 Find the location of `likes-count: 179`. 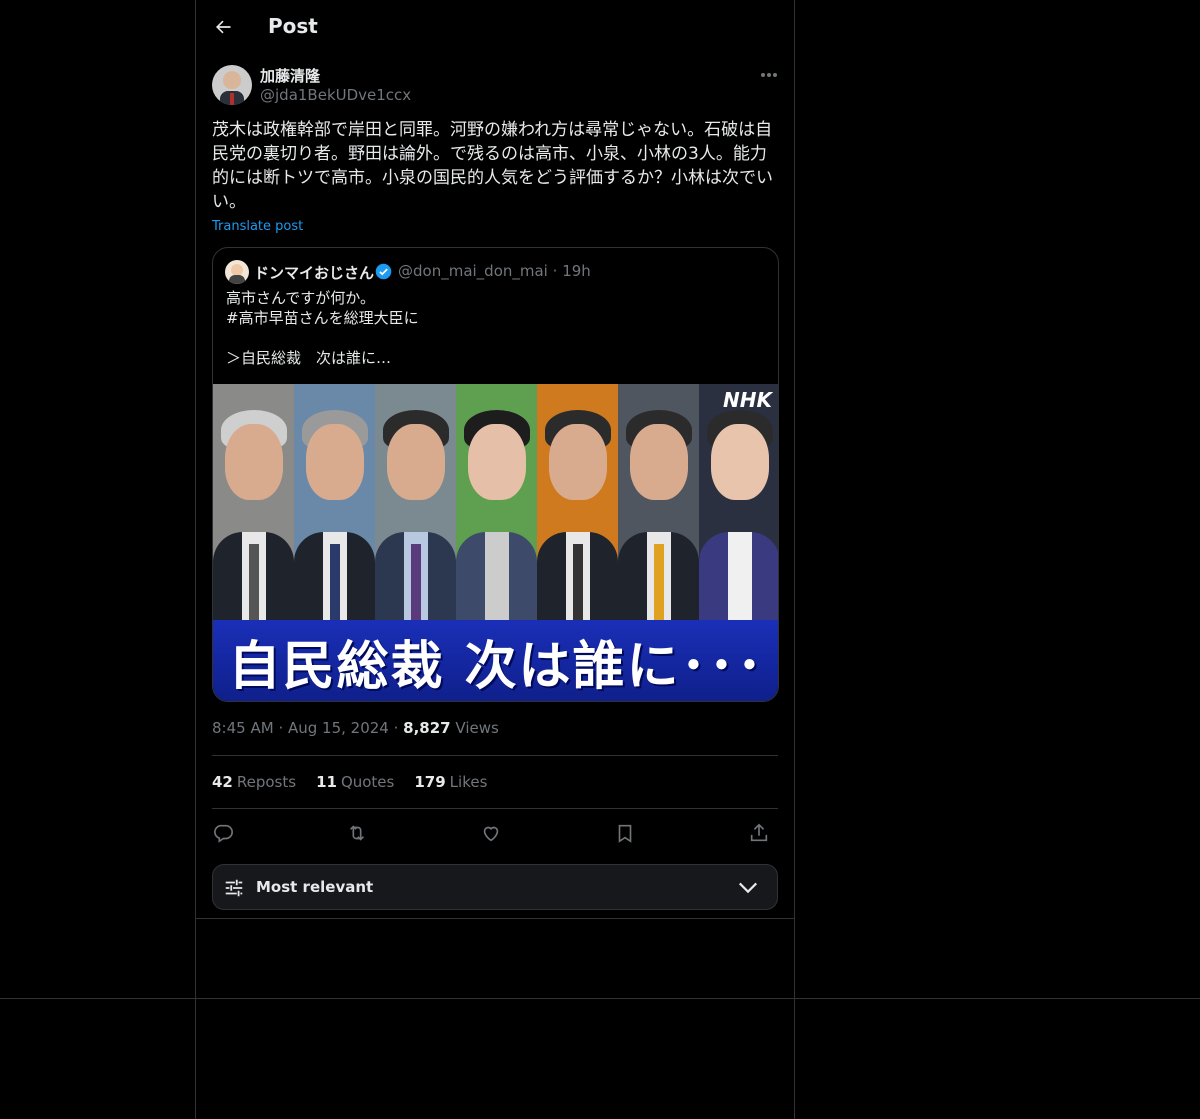

likes-count: 179 is located at coordinates (430, 782).